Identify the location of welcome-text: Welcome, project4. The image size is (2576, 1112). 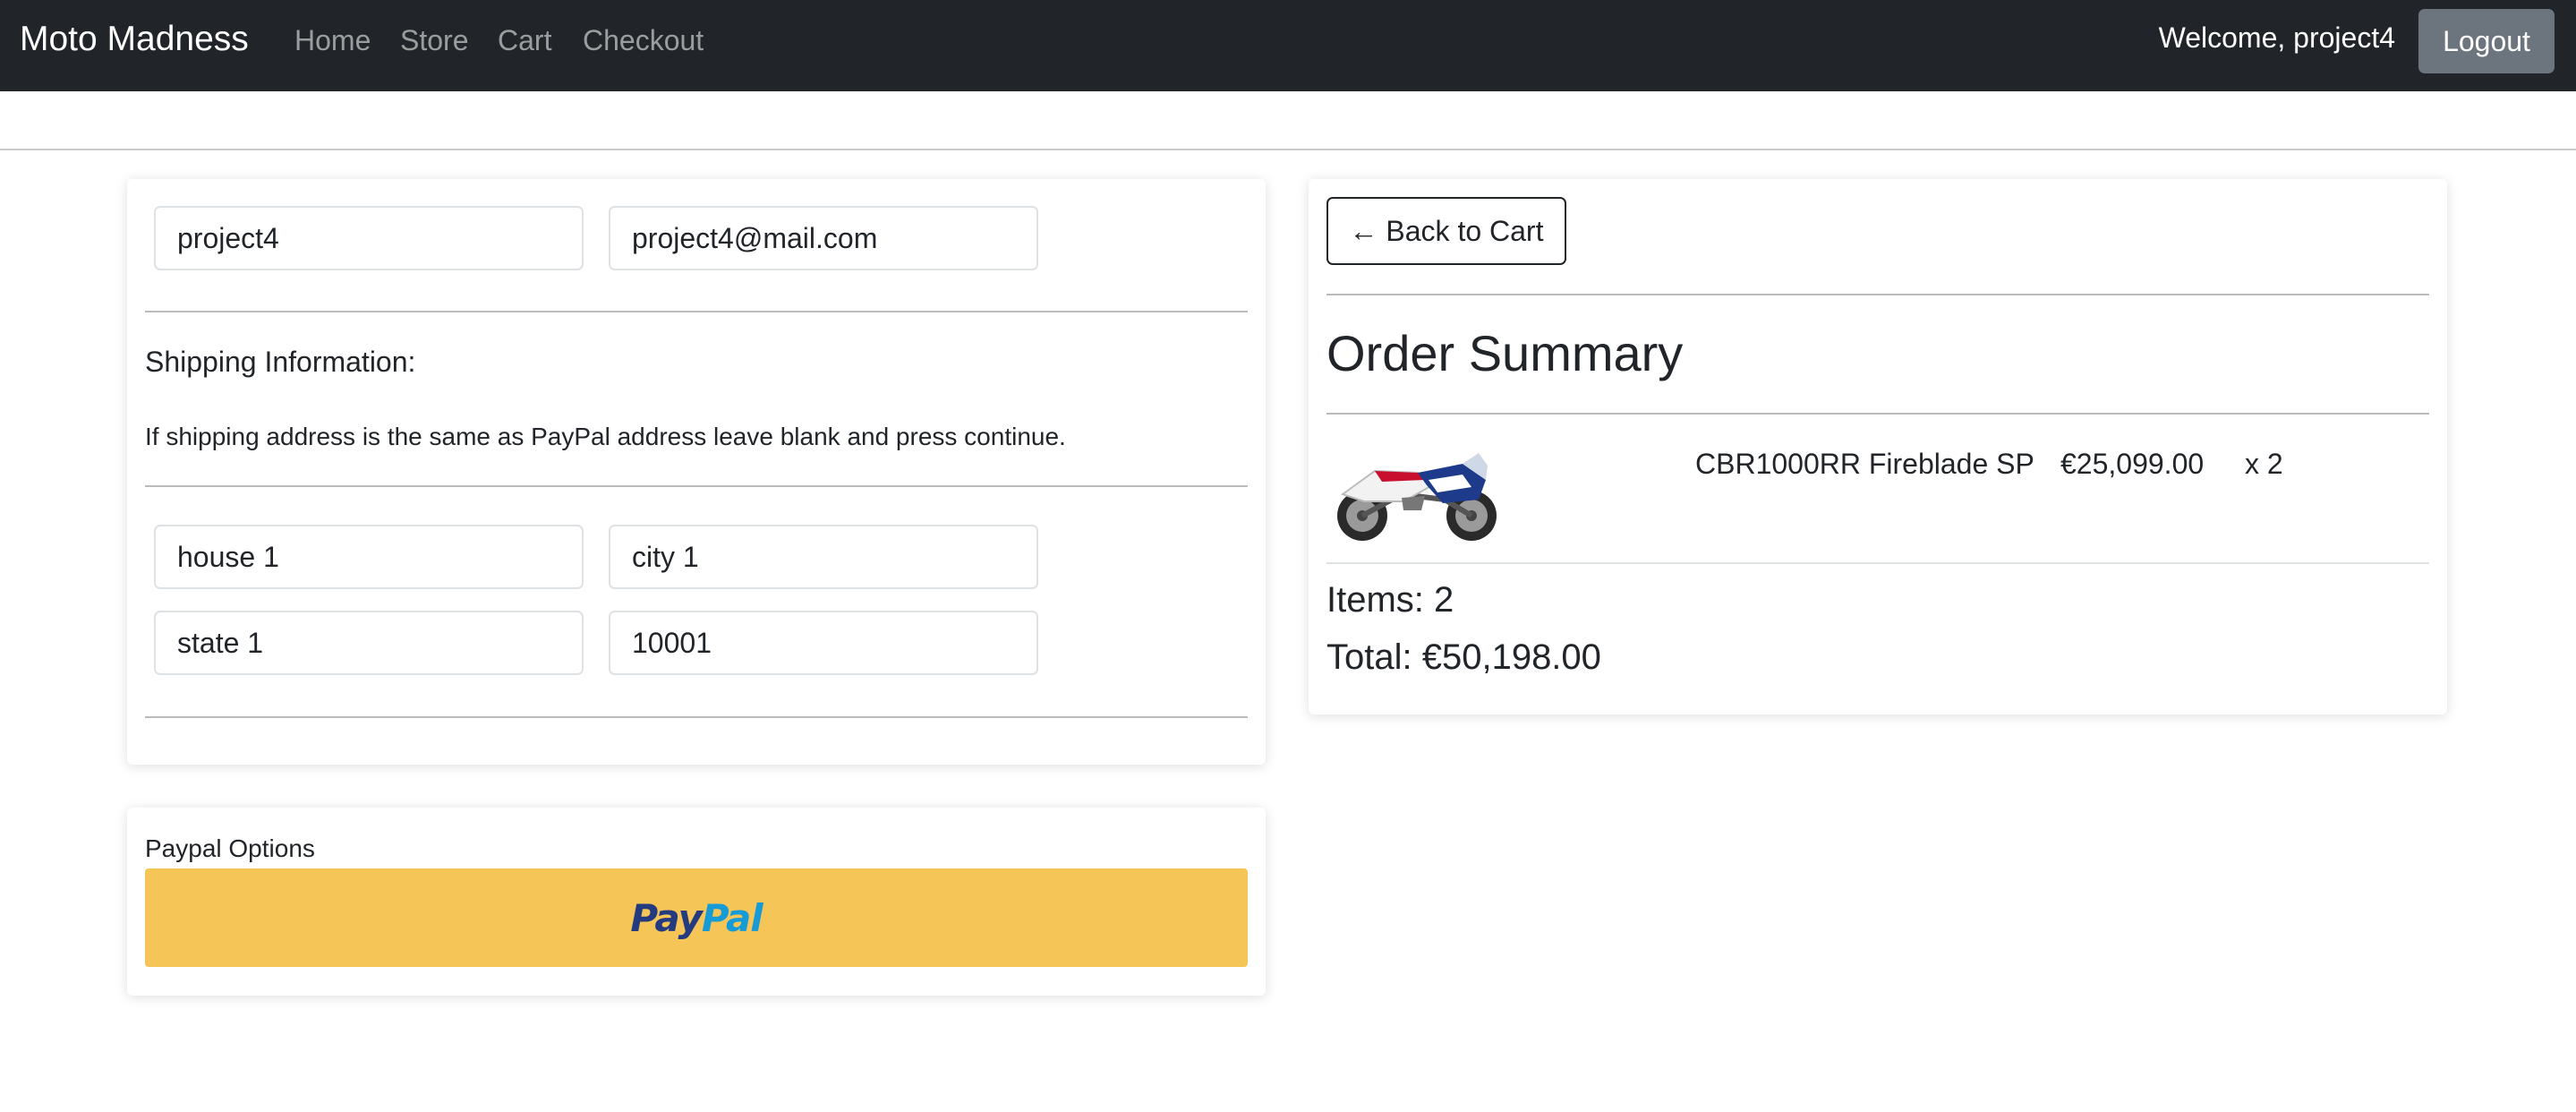
(2276, 37).